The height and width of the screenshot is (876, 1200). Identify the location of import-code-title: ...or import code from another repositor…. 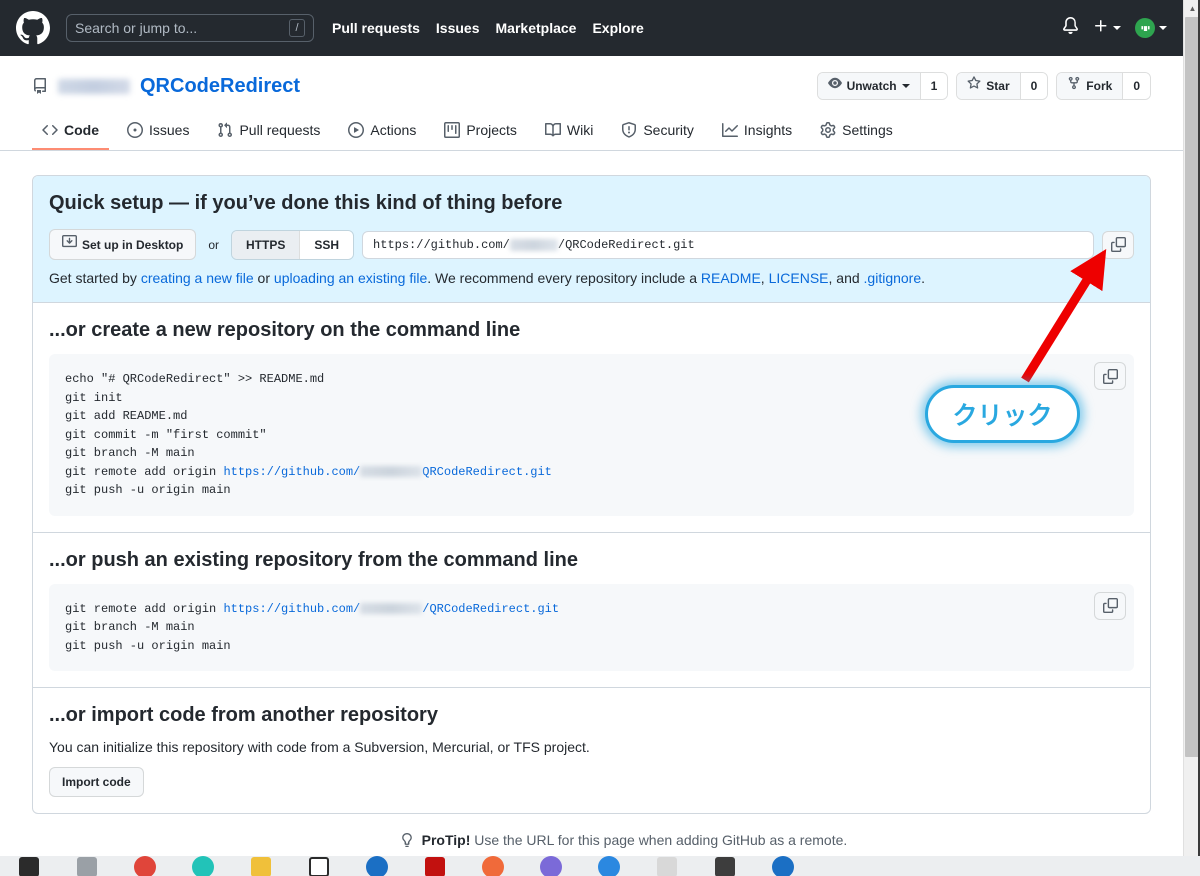
(243, 715).